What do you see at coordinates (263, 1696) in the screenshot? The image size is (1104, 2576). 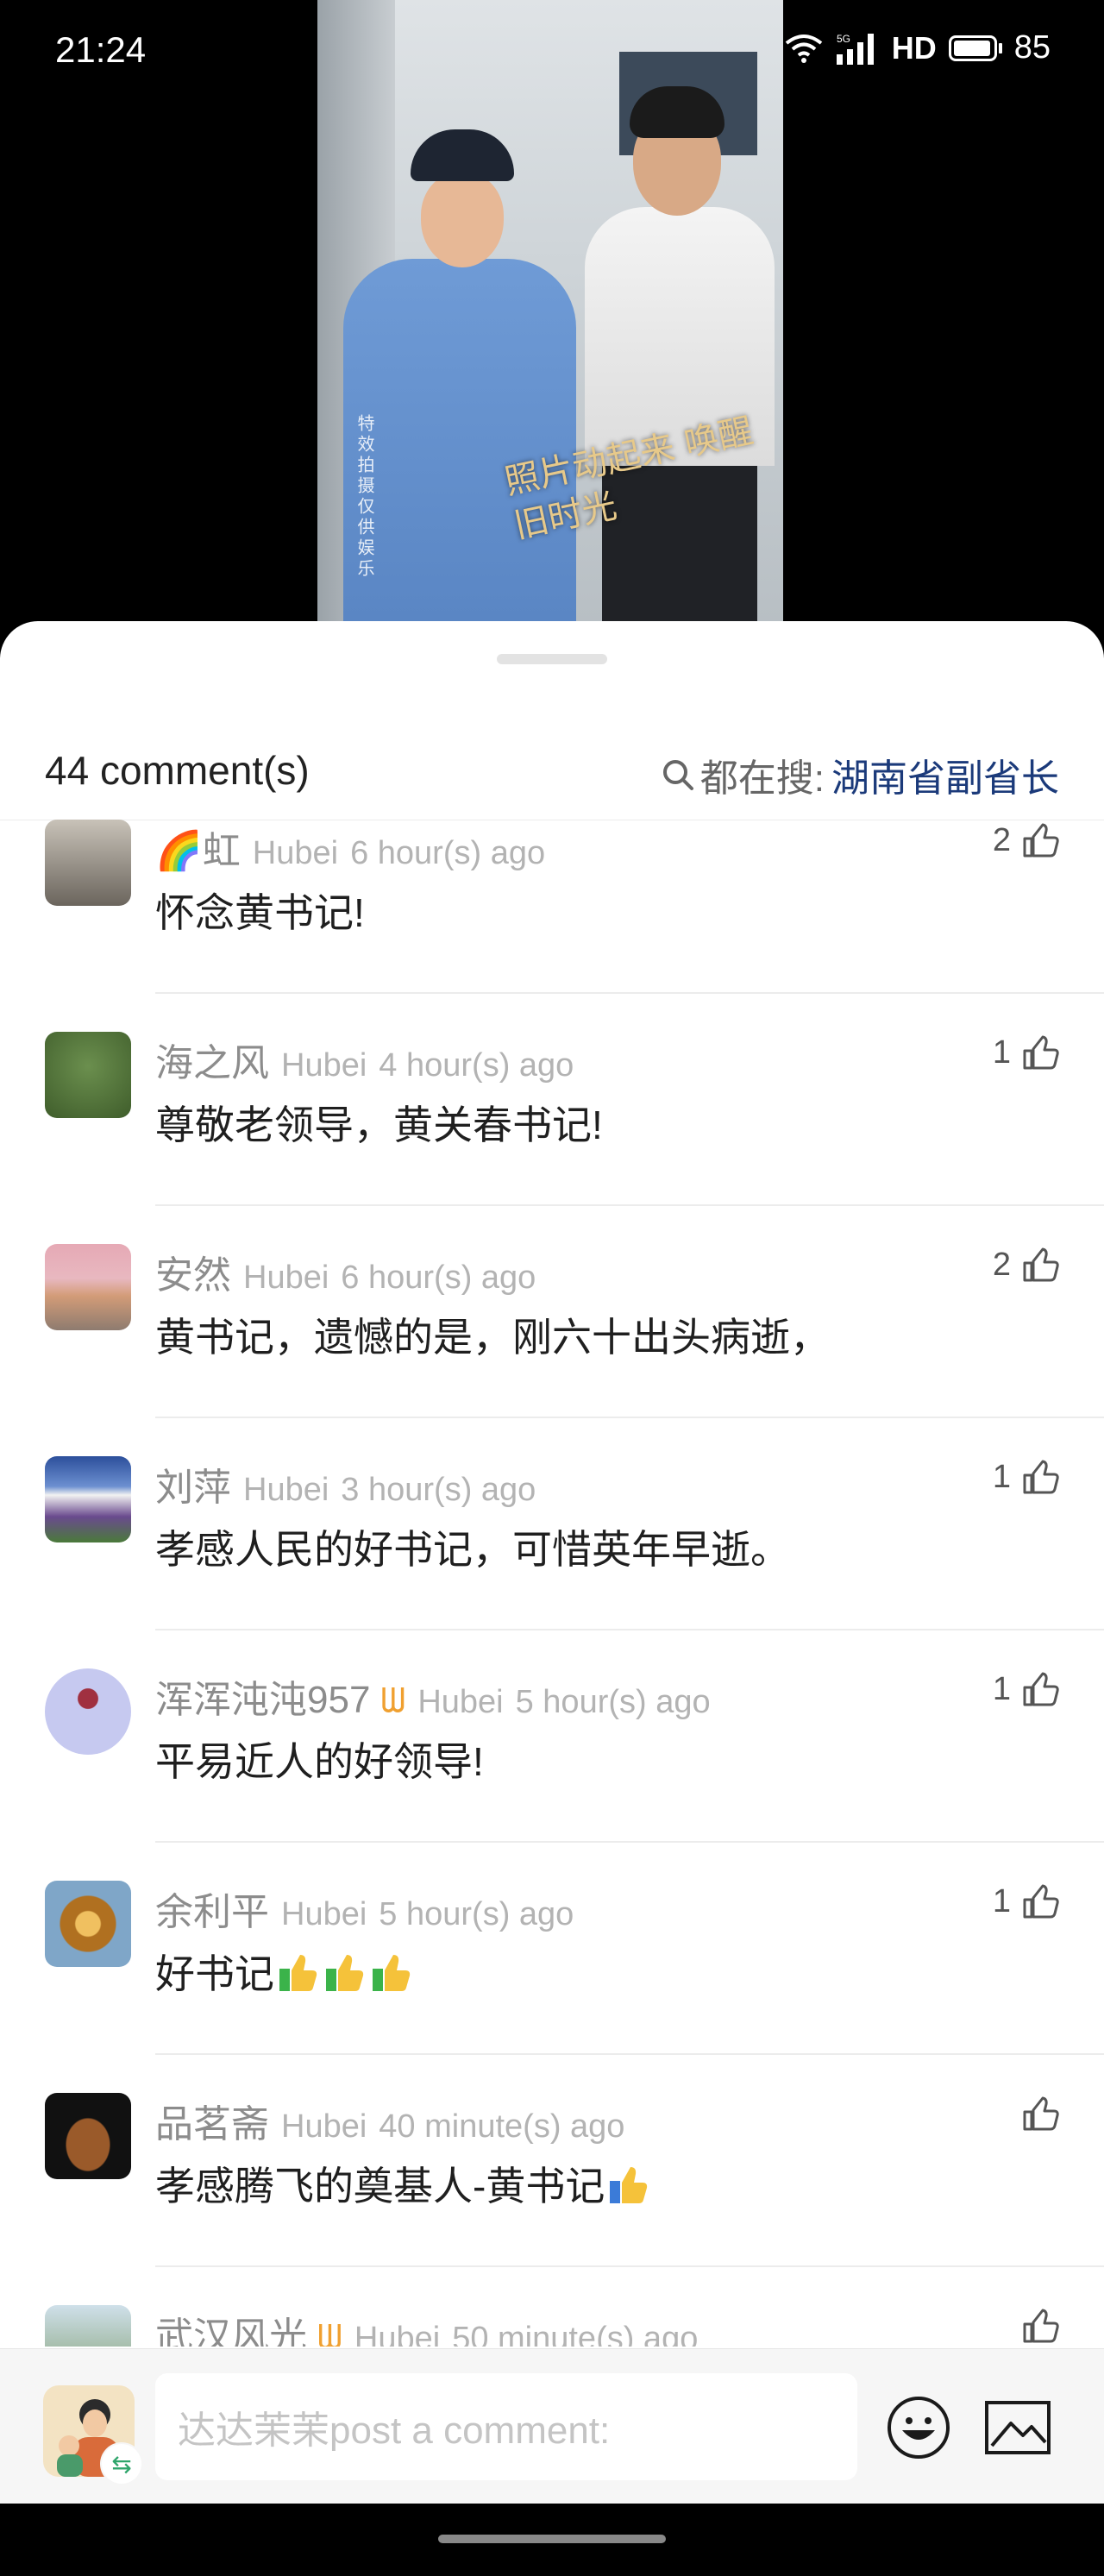 I see `comment-author: 浑浑沌沌957` at bounding box center [263, 1696].